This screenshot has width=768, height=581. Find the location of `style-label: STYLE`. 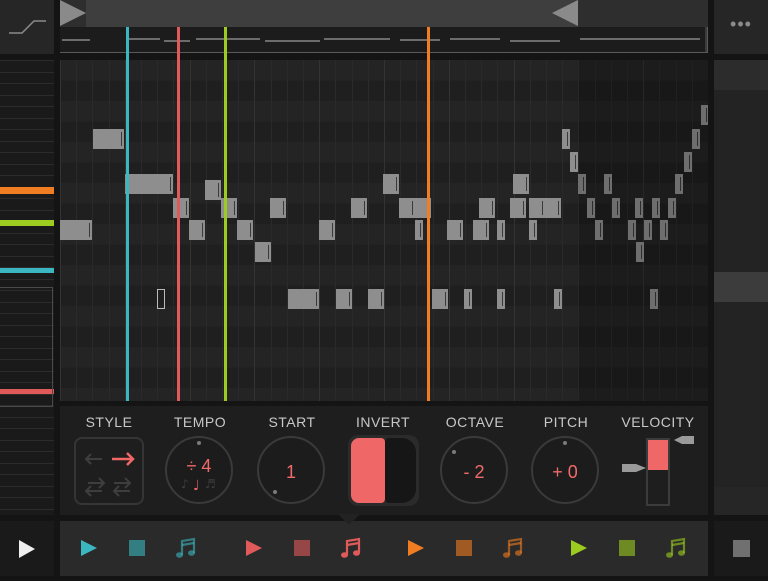

style-label: STYLE is located at coordinates (109, 422).